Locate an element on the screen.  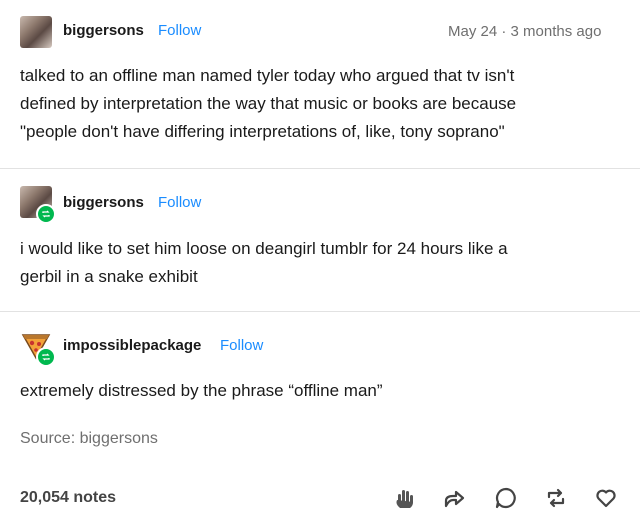
post-timestamp: May 24 · 3 months ago is located at coordinates (524, 31).